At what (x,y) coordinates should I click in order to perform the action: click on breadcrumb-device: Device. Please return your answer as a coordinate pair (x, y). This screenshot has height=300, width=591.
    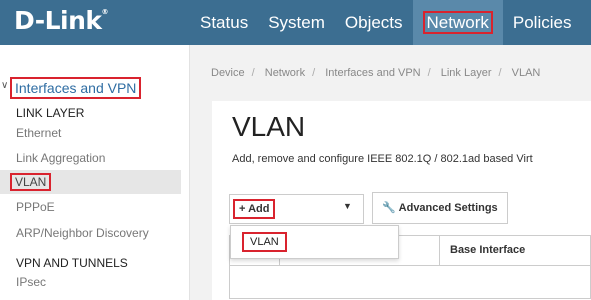
    Looking at the image, I should click on (228, 73).